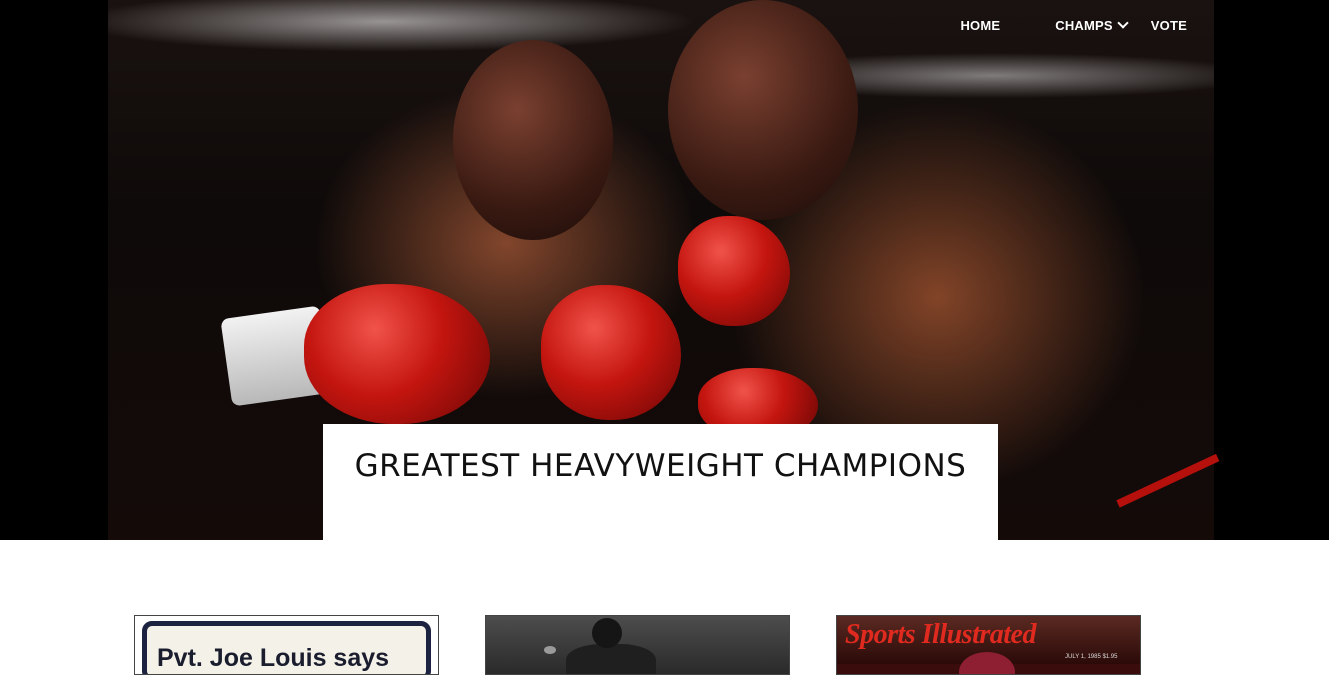  What do you see at coordinates (1123, 23) in the screenshot?
I see `chevron-down-icon` at bounding box center [1123, 23].